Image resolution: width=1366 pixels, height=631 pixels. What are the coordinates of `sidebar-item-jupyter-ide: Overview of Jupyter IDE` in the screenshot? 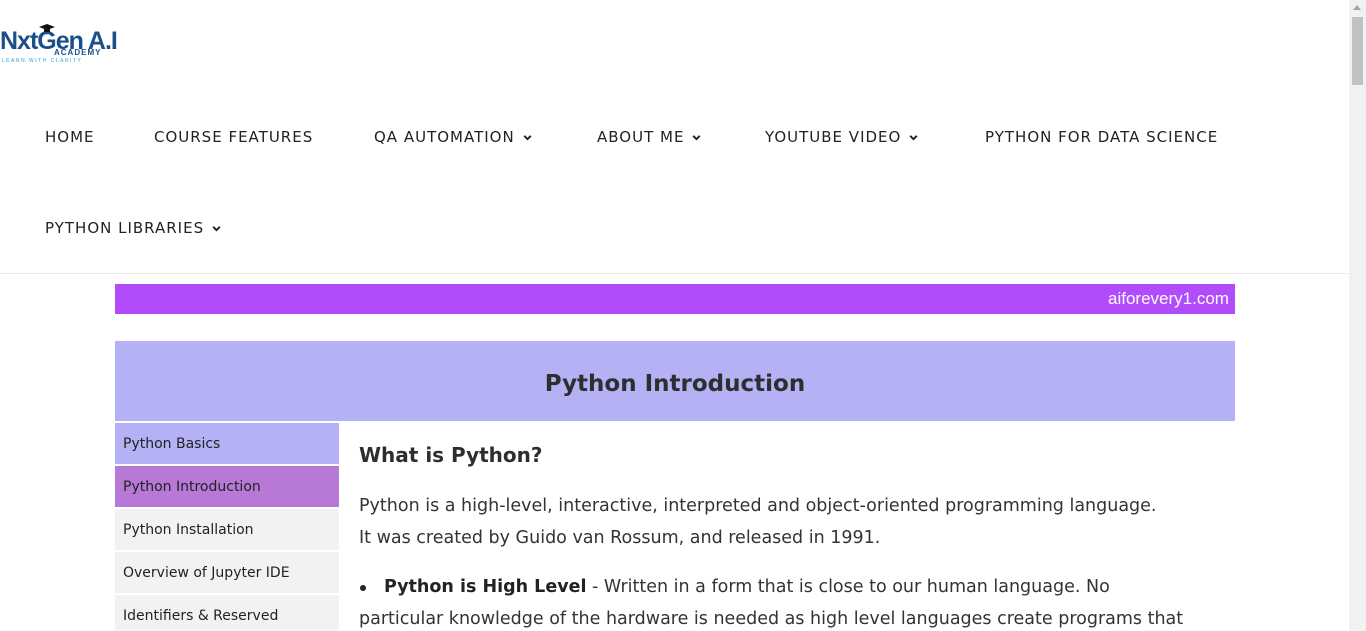 It's located at (227, 572).